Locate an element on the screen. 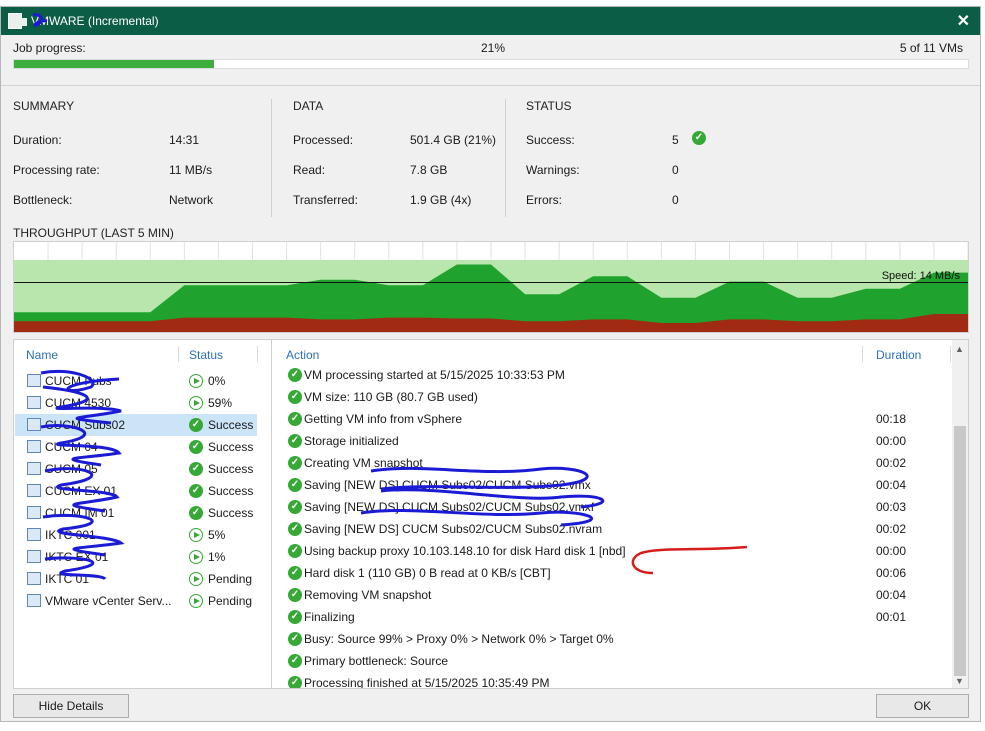  processed-label: Processed: is located at coordinates (323, 140).